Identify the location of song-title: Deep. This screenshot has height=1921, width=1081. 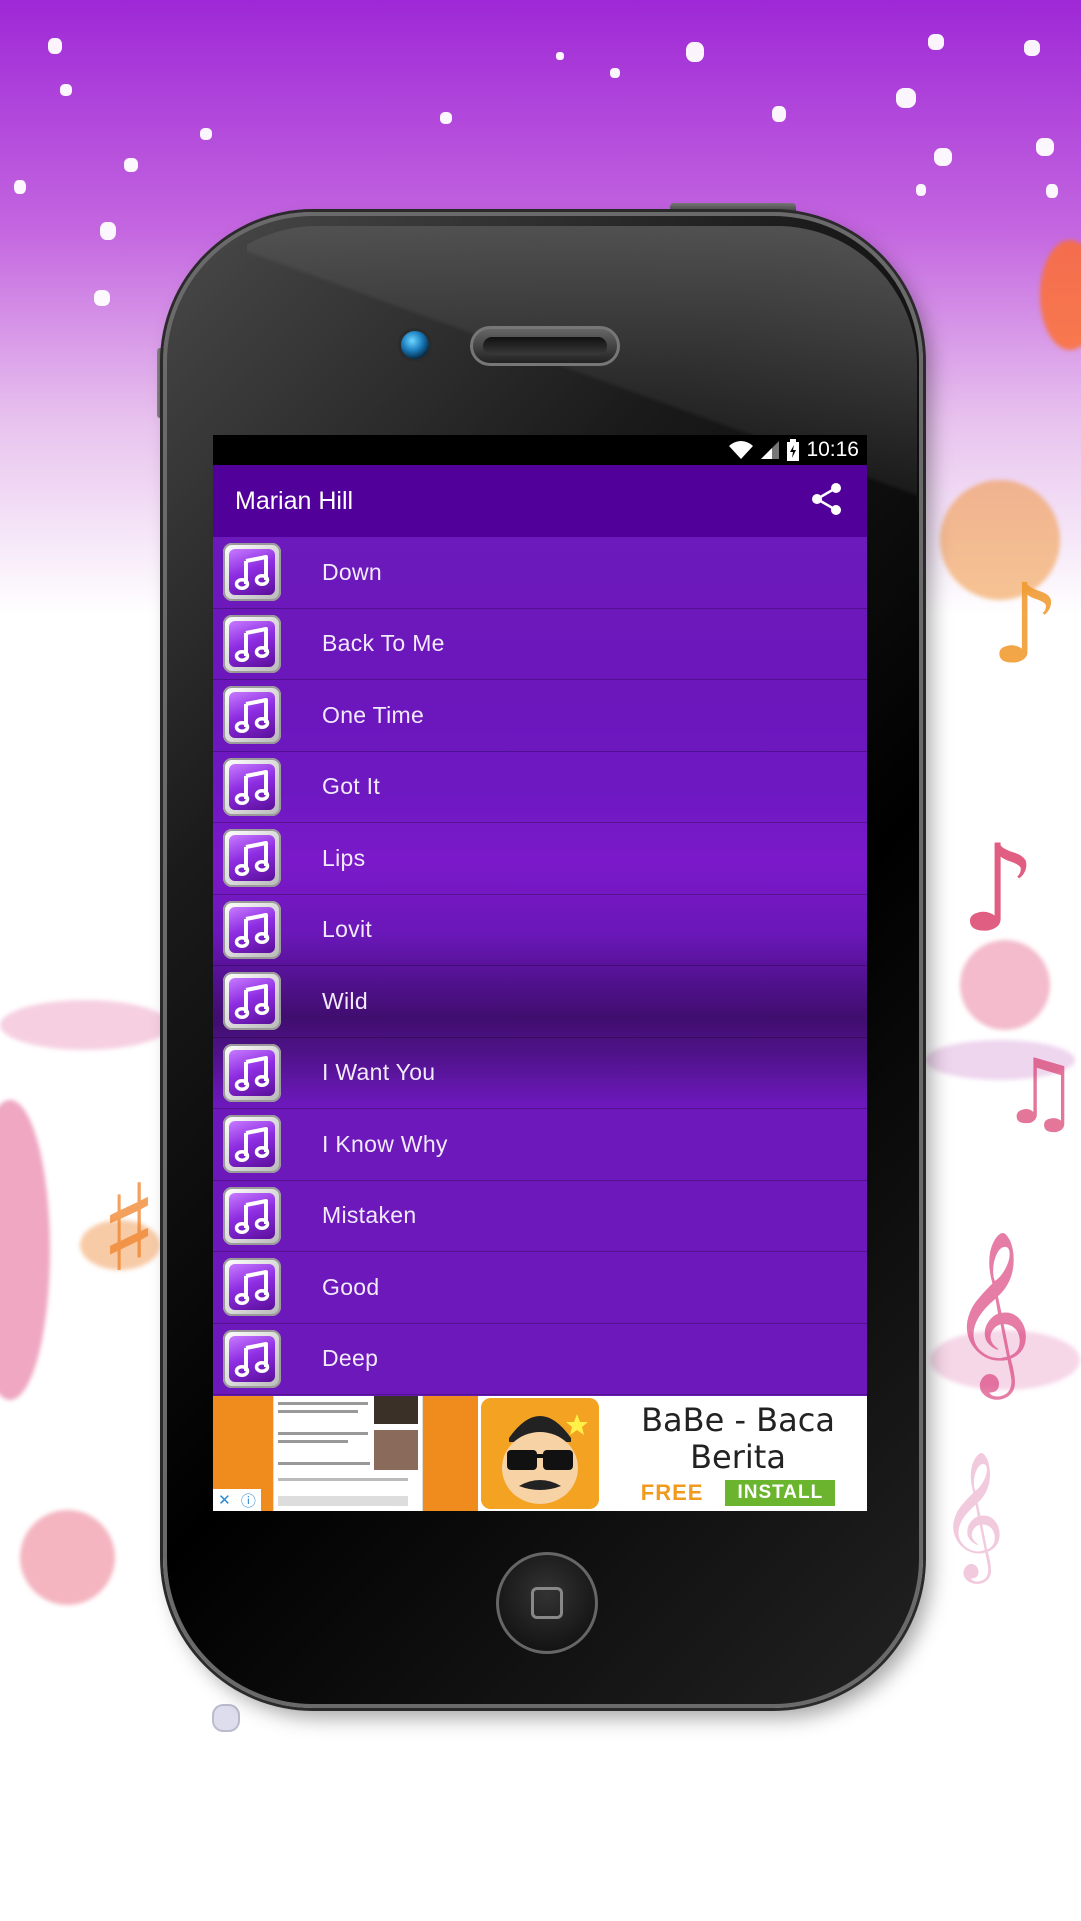
(350, 1358).